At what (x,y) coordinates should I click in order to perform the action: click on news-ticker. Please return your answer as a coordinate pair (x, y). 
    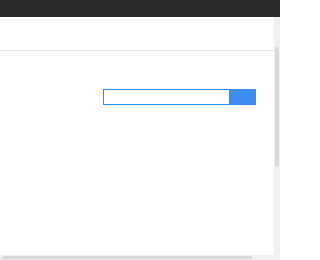
    Looking at the image, I should click on (140, 33).